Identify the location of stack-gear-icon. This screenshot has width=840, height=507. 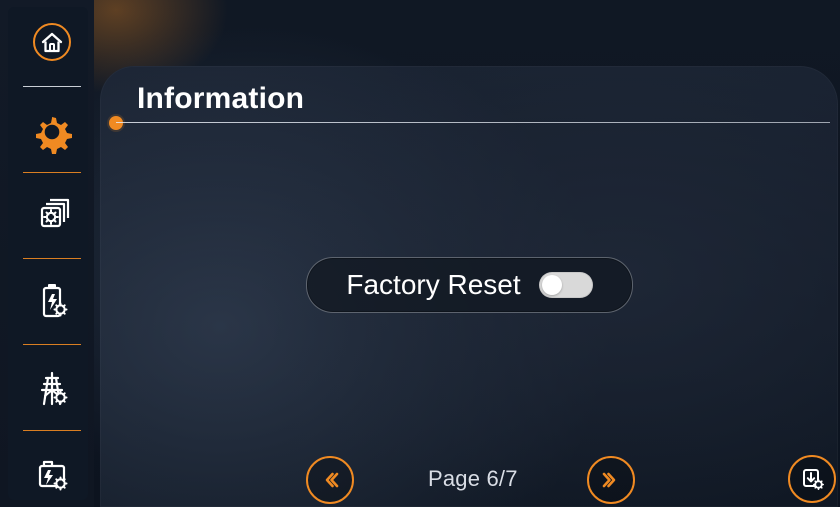
(52, 216).